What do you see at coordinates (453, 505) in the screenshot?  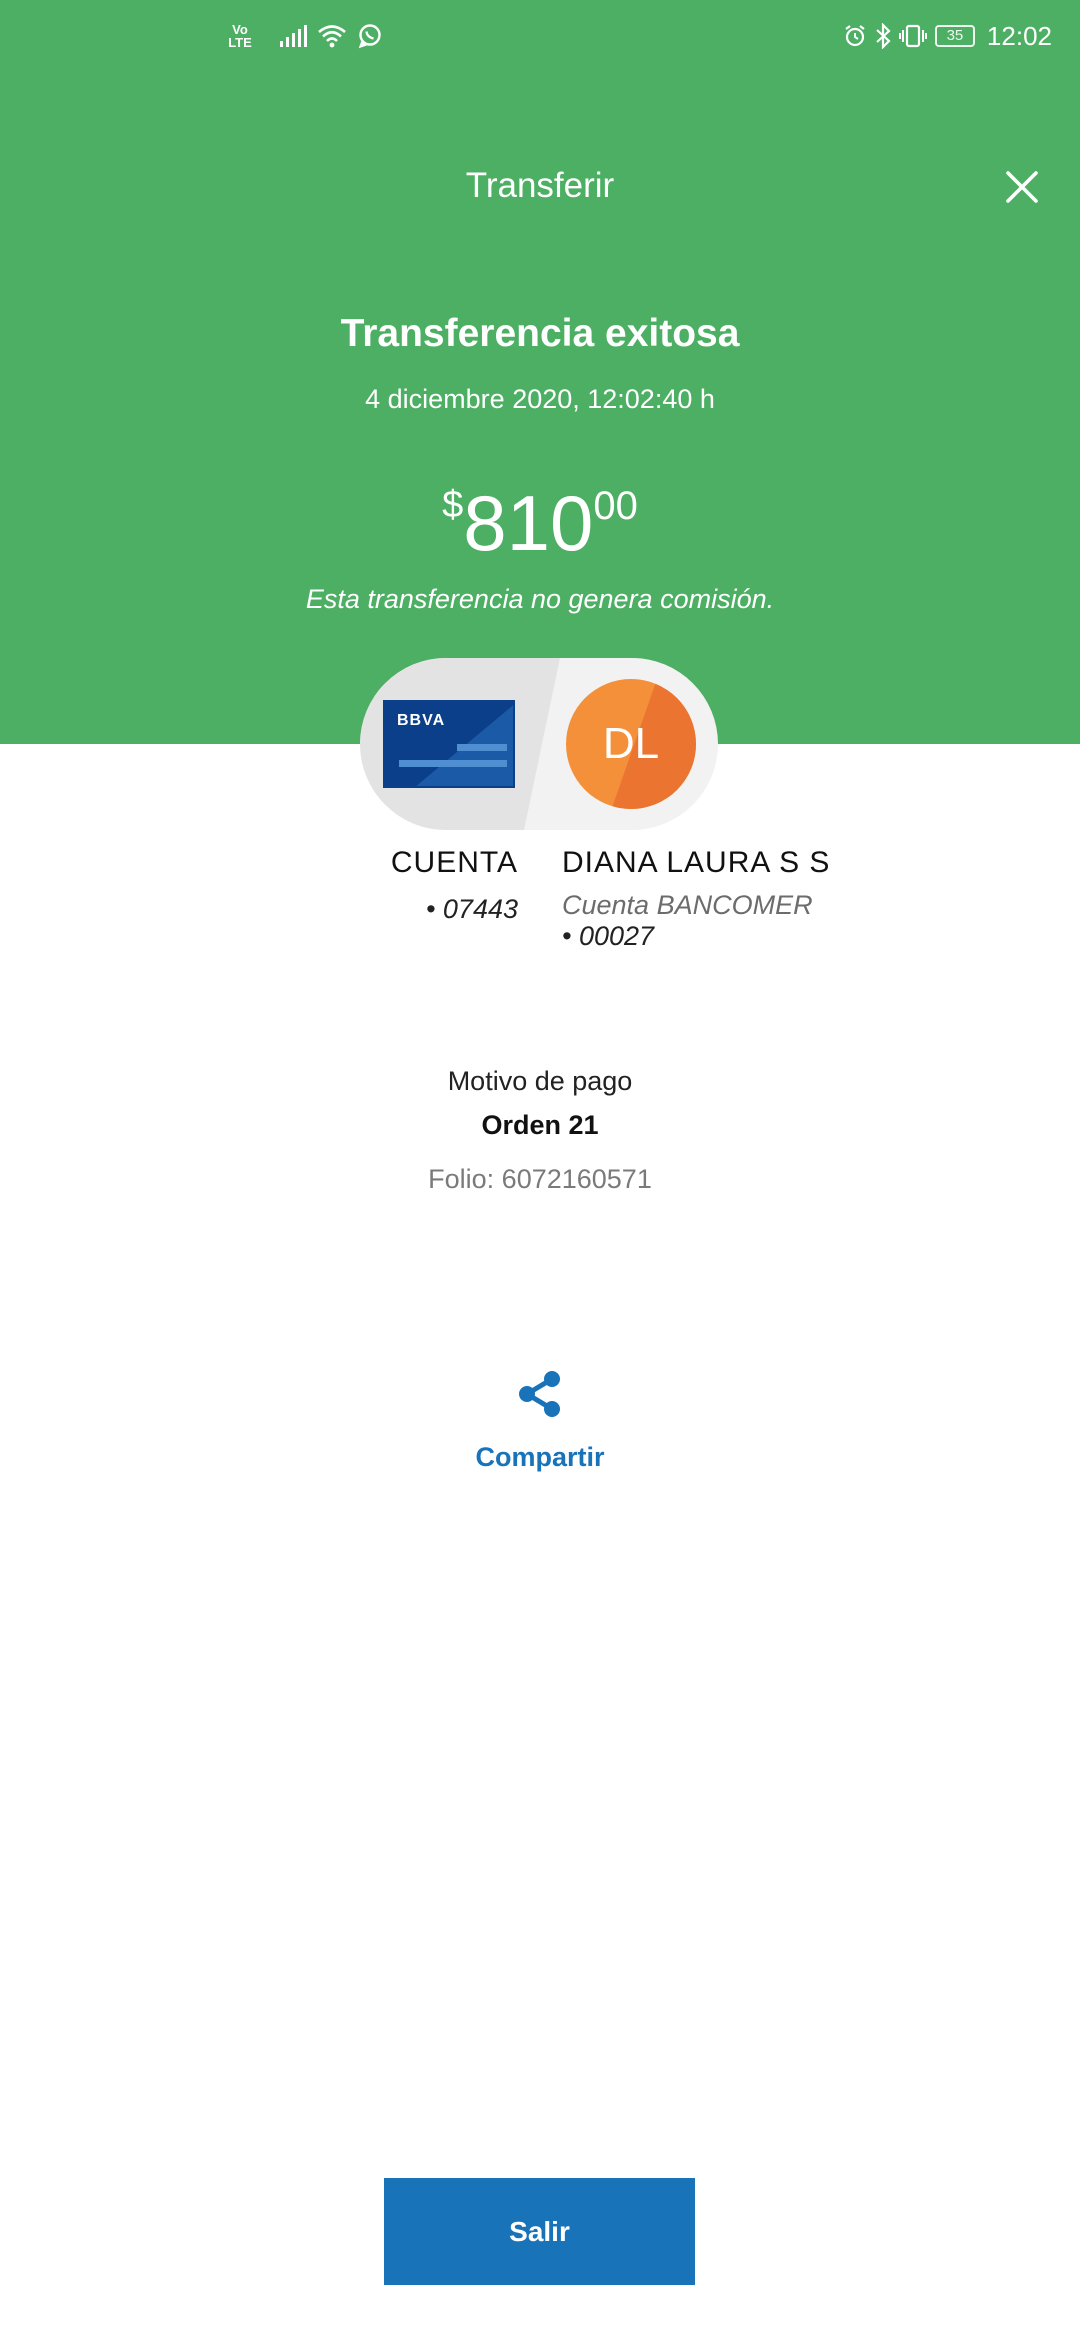 I see `amount-currency: $` at bounding box center [453, 505].